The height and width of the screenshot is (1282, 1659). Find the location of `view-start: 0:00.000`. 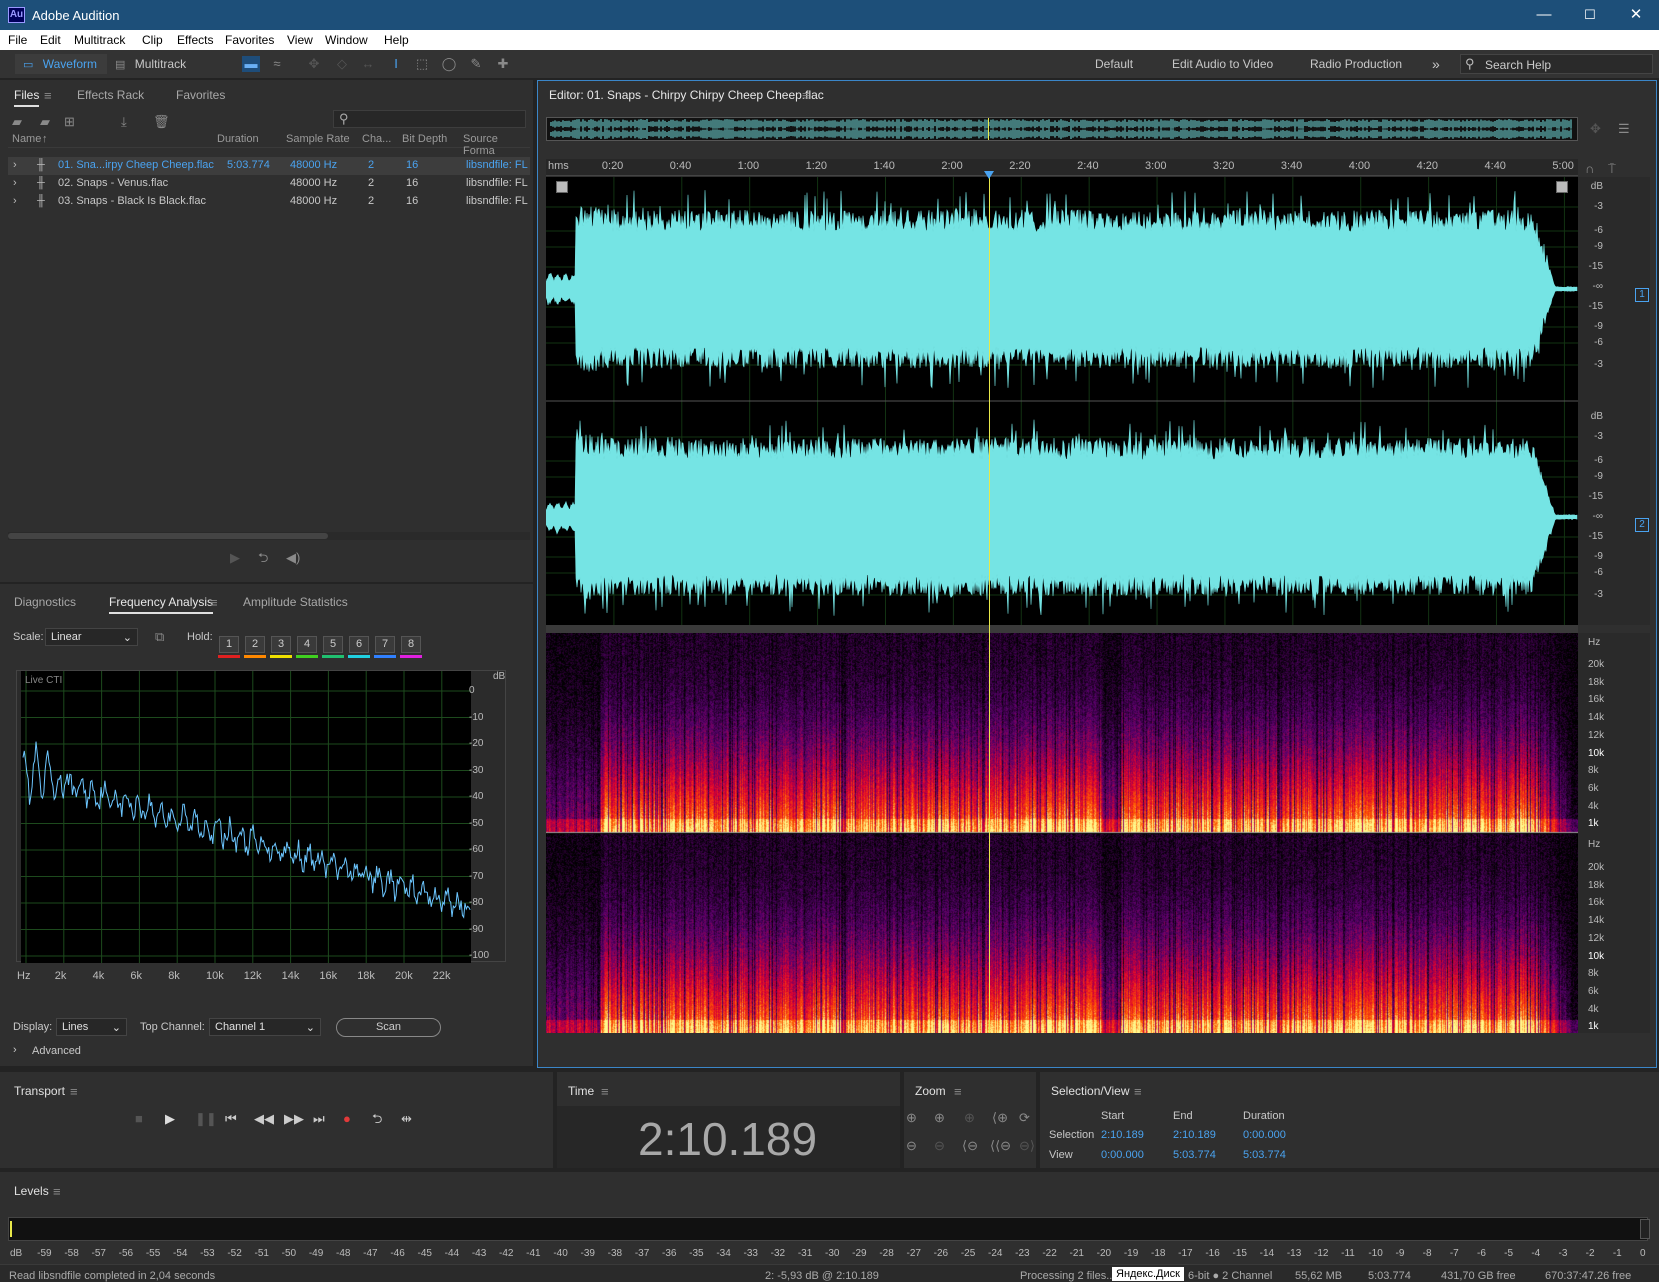

view-start: 0:00.000 is located at coordinates (1122, 1155).